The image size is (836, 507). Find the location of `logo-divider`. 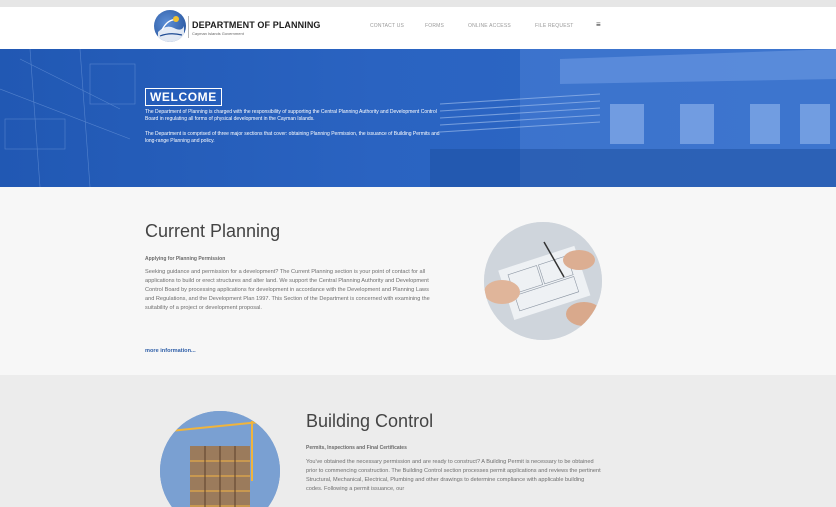

logo-divider is located at coordinates (188, 27).